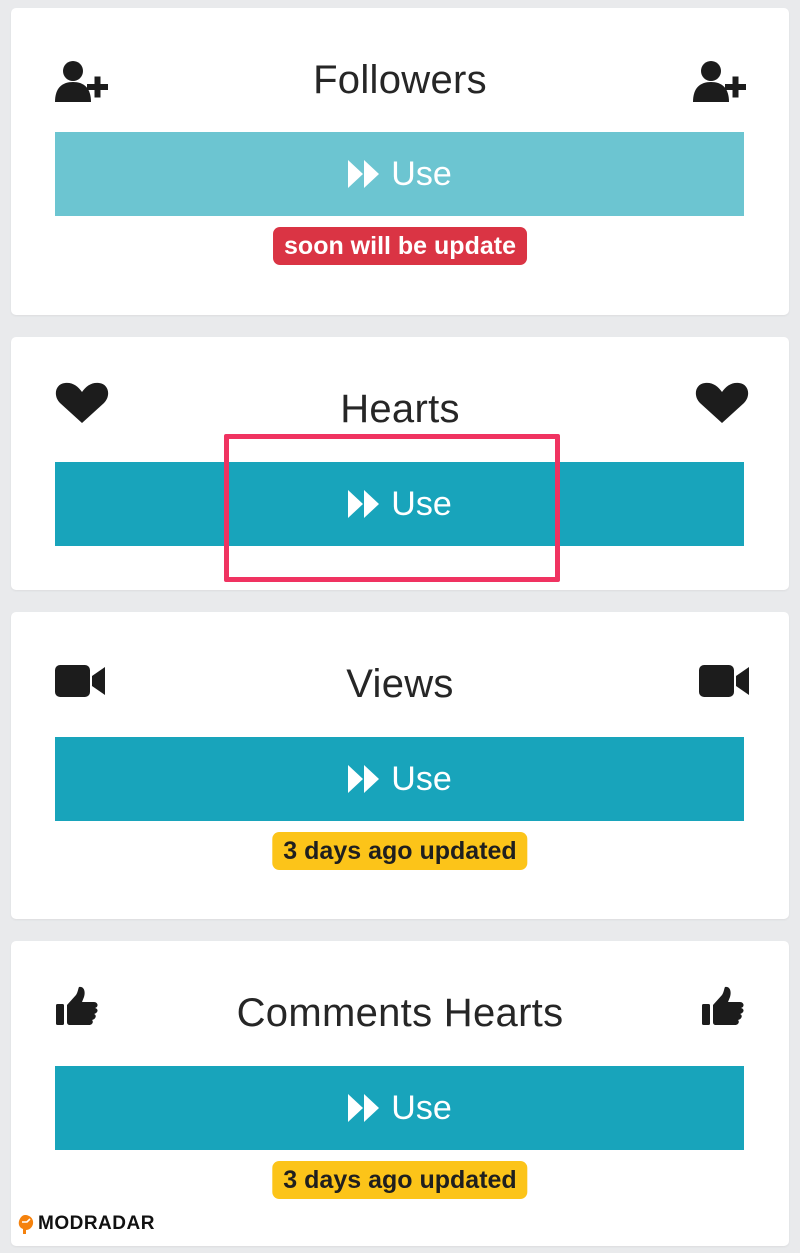  Describe the element at coordinates (728, 1007) in the screenshot. I see `thumbs-up-icon` at that location.